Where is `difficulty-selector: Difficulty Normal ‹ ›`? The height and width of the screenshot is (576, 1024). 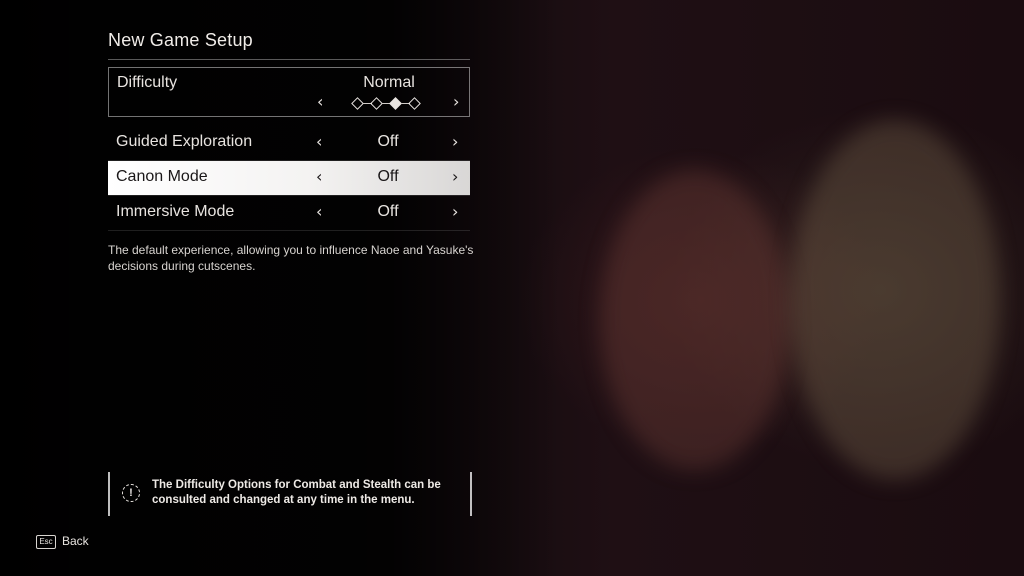 difficulty-selector: Difficulty Normal ‹ › is located at coordinates (289, 92).